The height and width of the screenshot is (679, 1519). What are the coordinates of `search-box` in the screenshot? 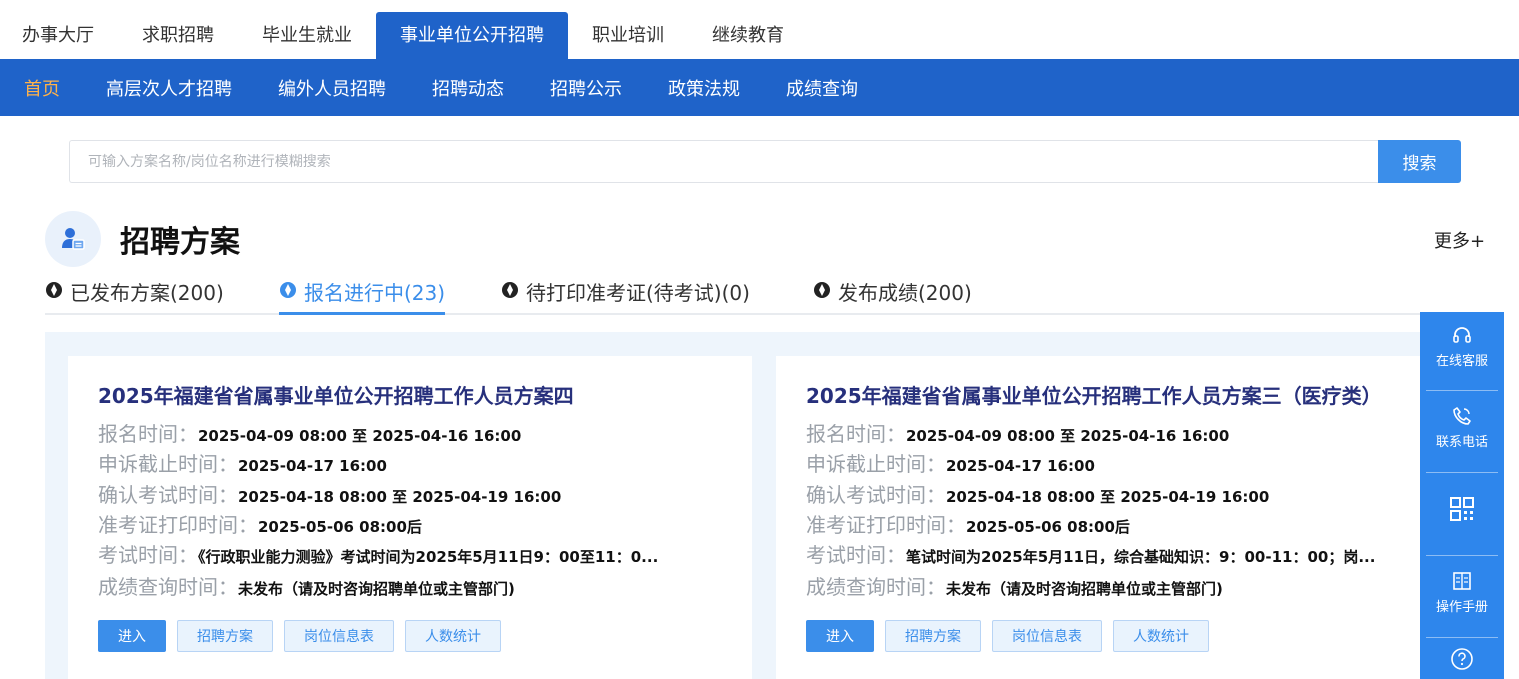 It's located at (724, 161).